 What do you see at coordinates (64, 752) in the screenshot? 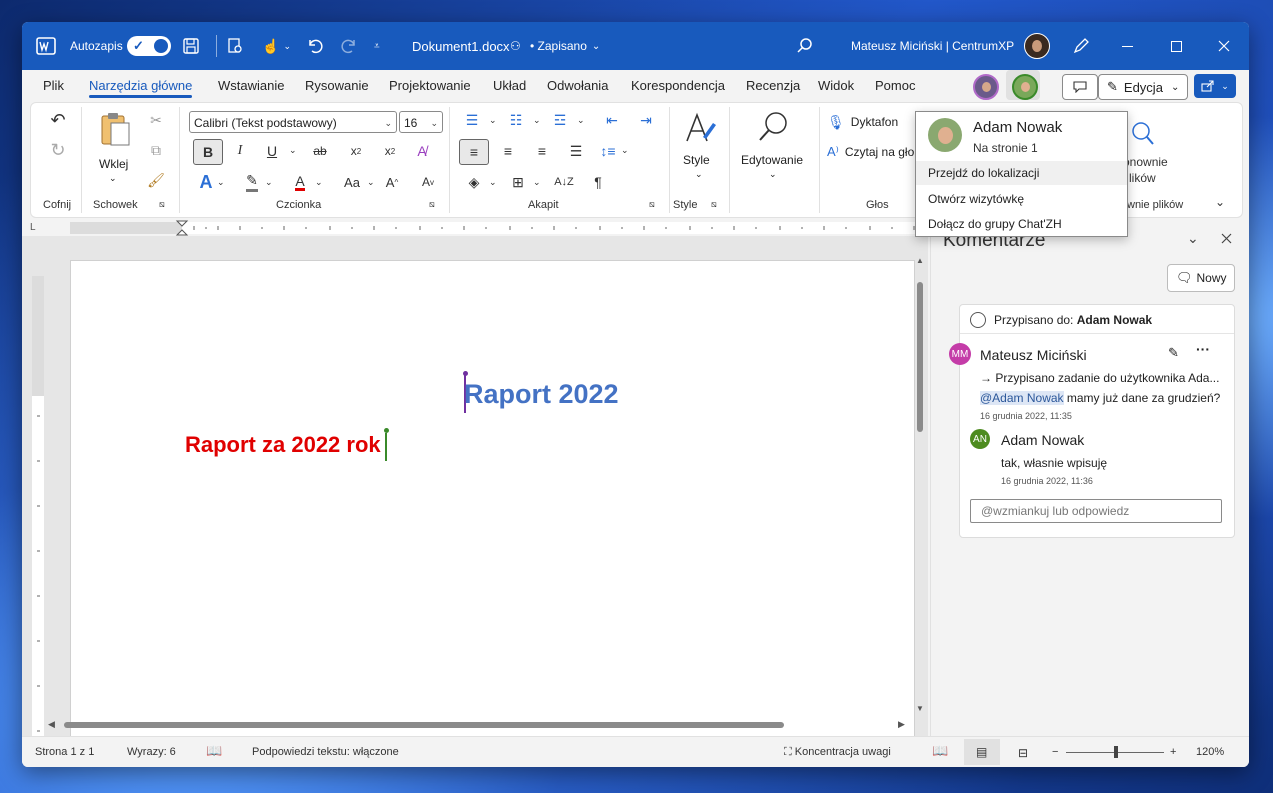
I see `page-count: Strona 1 z 1` at bounding box center [64, 752].